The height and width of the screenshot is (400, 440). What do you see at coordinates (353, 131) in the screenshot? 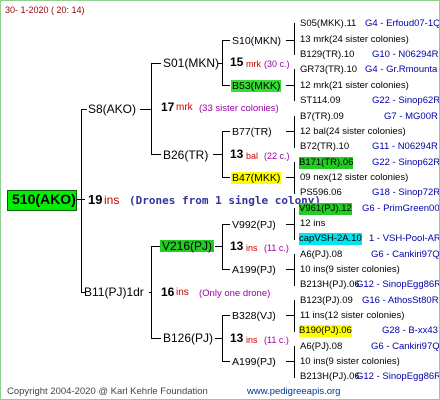
I see `gen4-note: 12 bal(24 sister colonies)` at bounding box center [353, 131].